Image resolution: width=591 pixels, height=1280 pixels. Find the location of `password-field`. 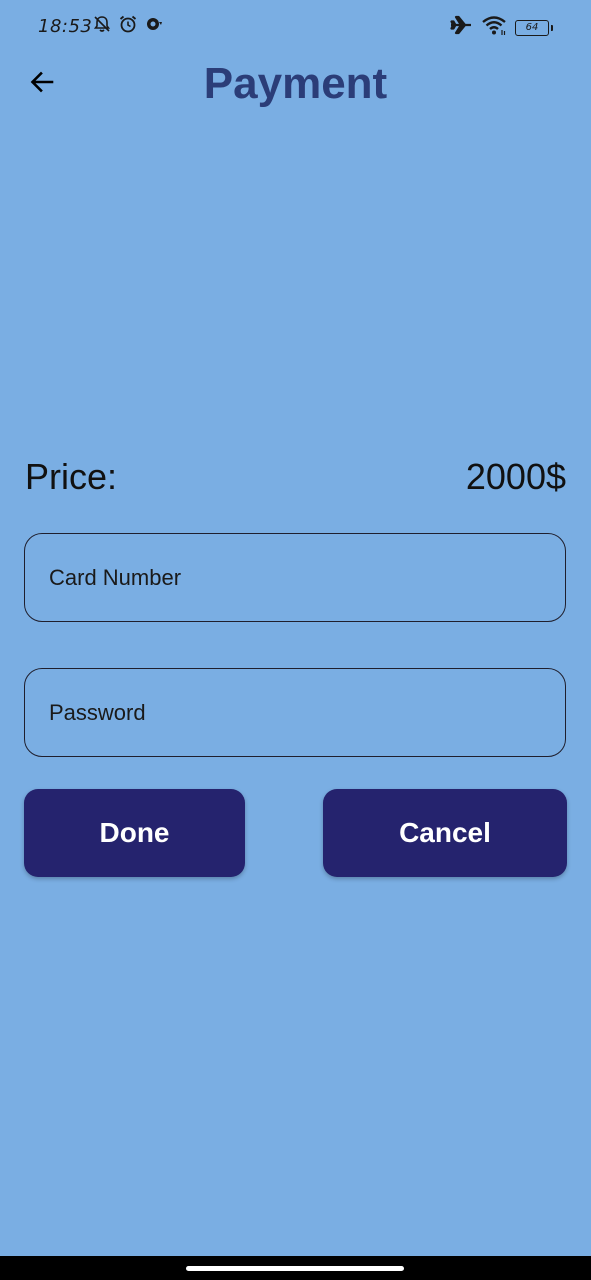

password-field is located at coordinates (295, 712).